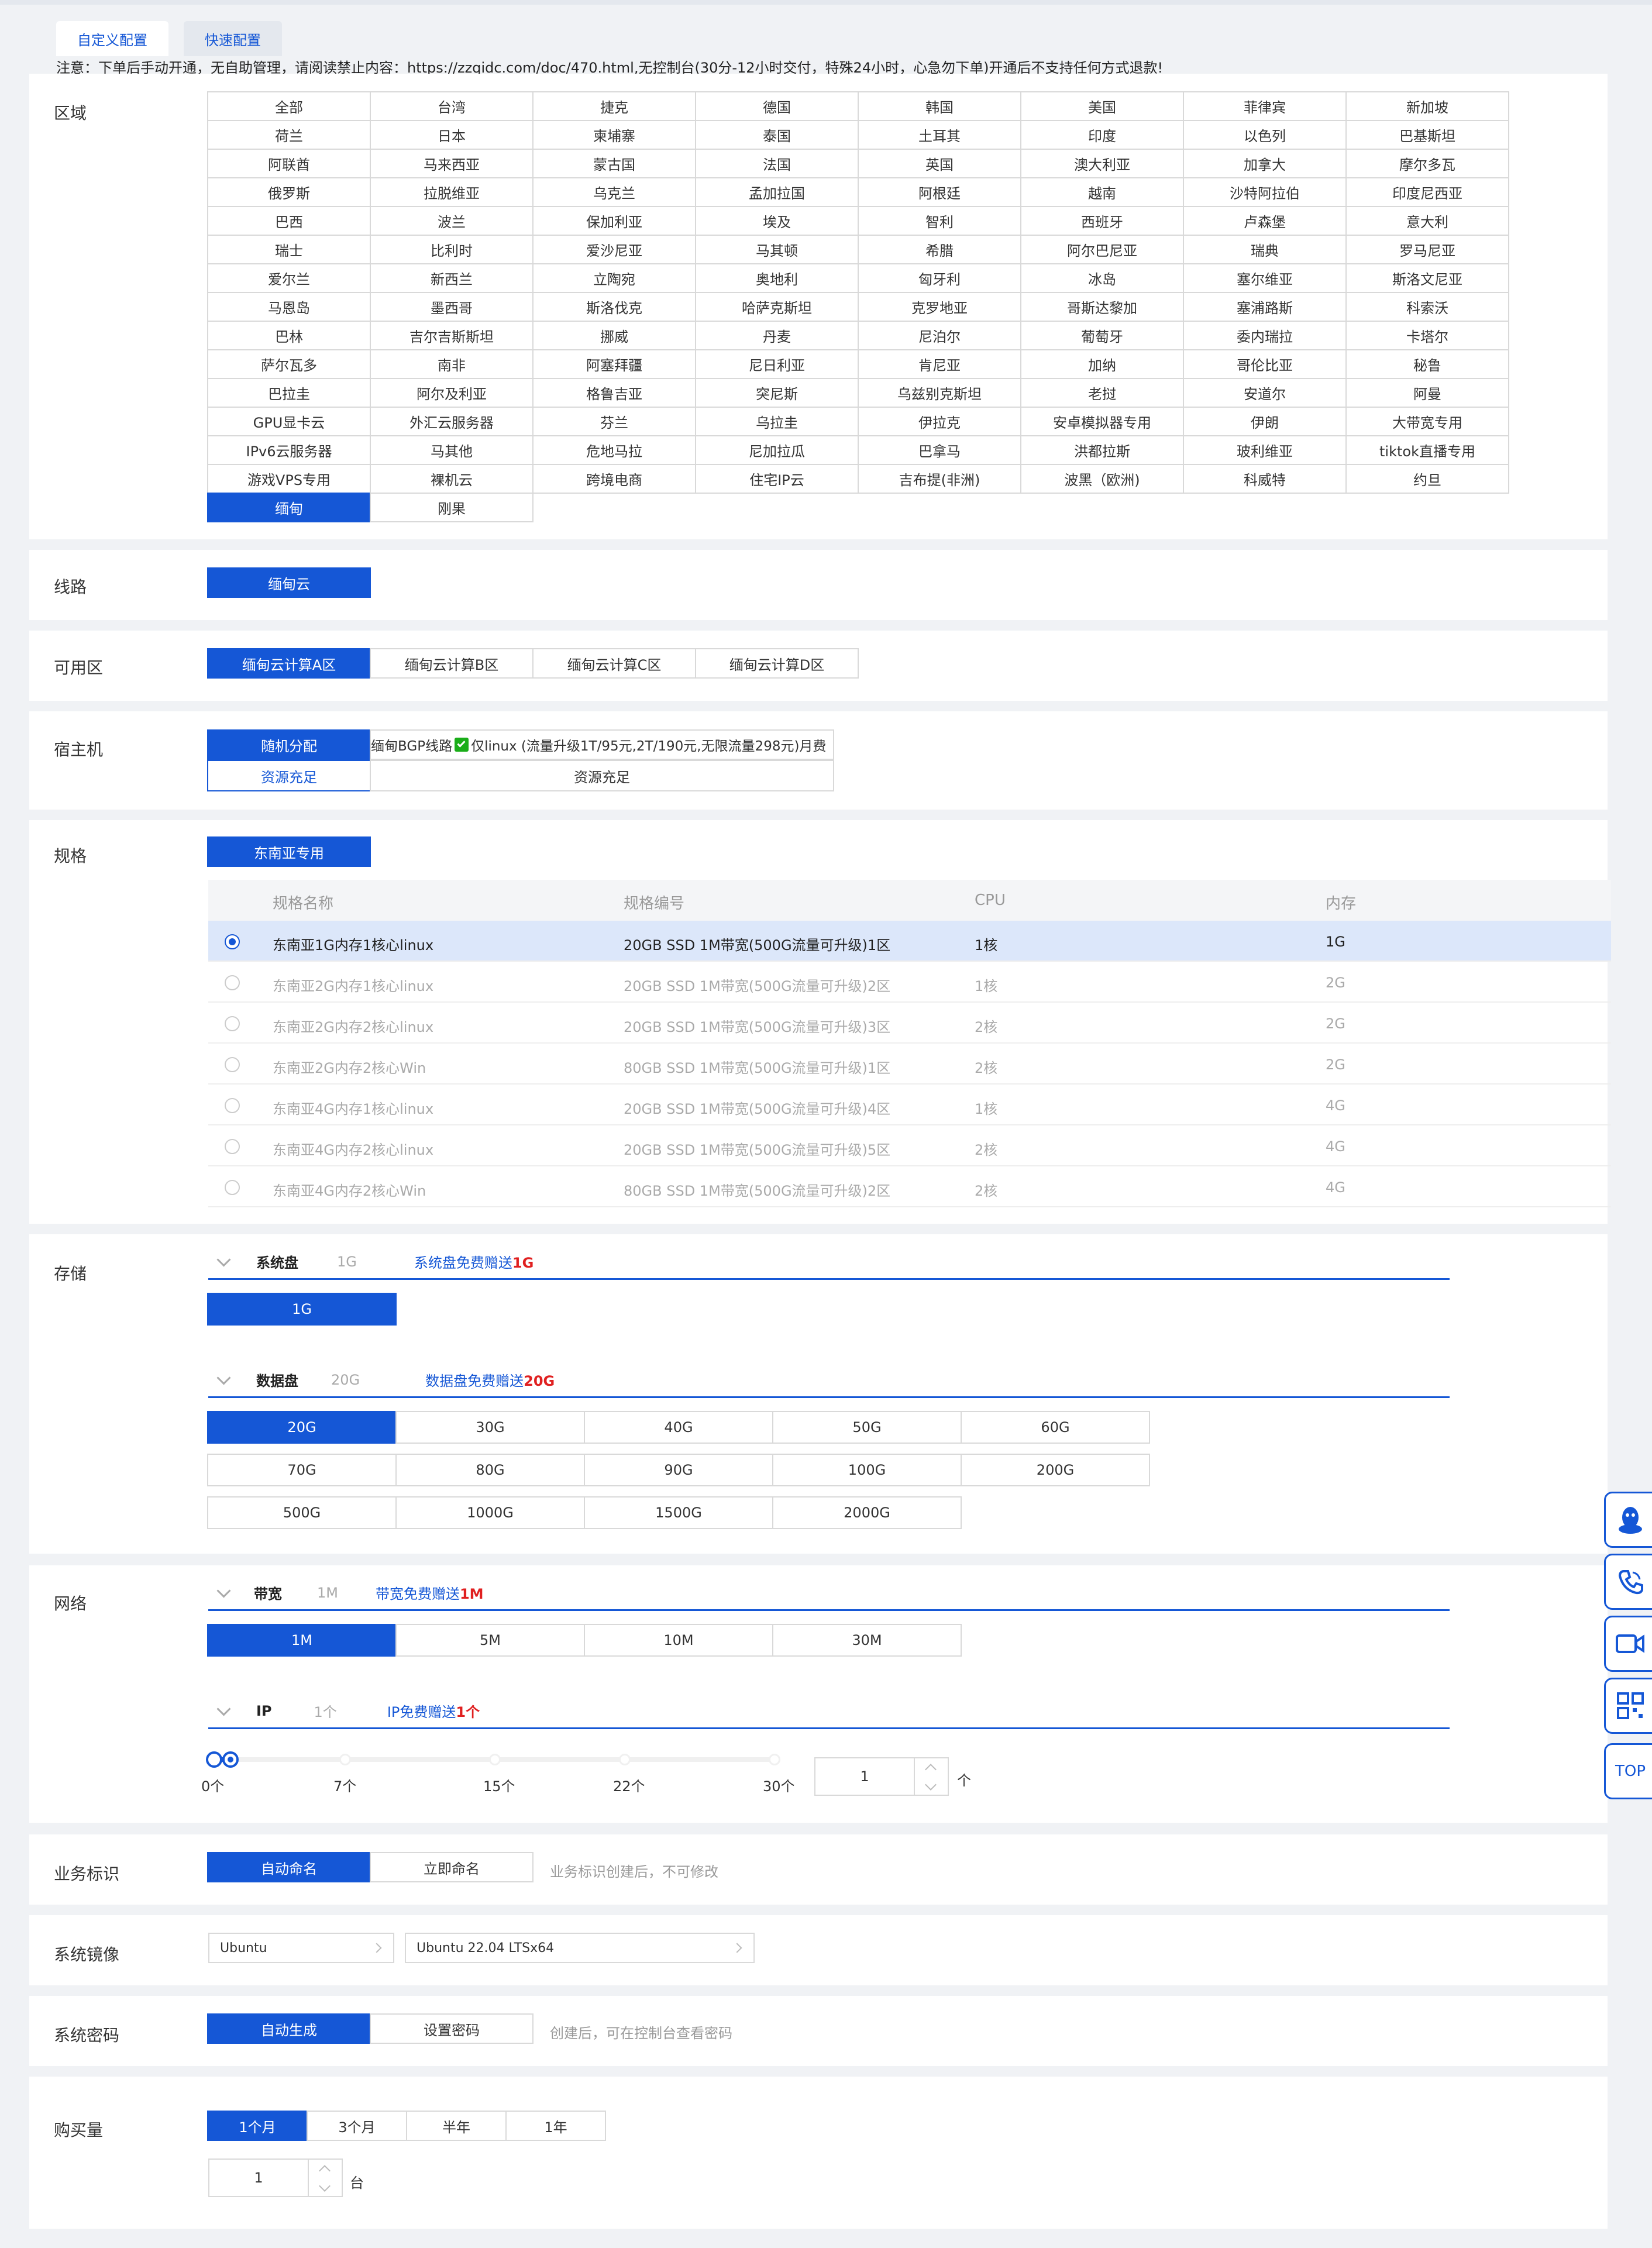 This screenshot has width=1652, height=2248. What do you see at coordinates (1427, 106) in the screenshot?
I see `region-option: 新加坡` at bounding box center [1427, 106].